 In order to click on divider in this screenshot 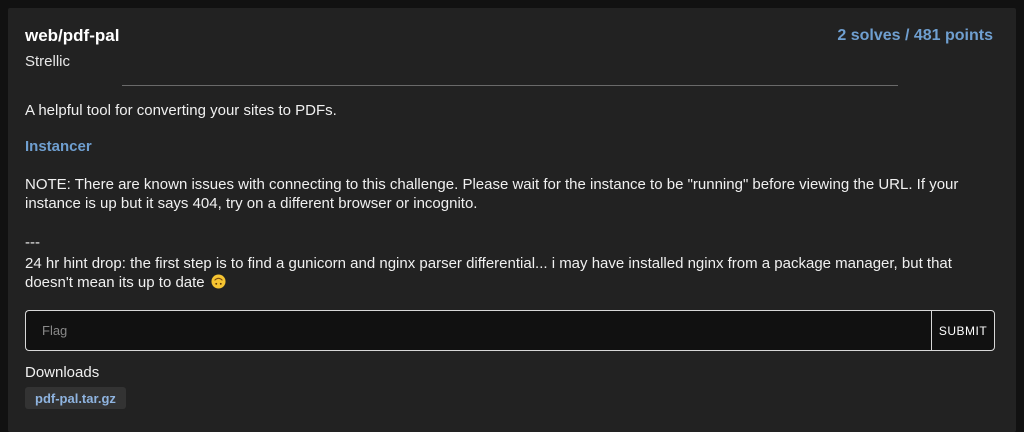, I will do `click(510, 85)`.